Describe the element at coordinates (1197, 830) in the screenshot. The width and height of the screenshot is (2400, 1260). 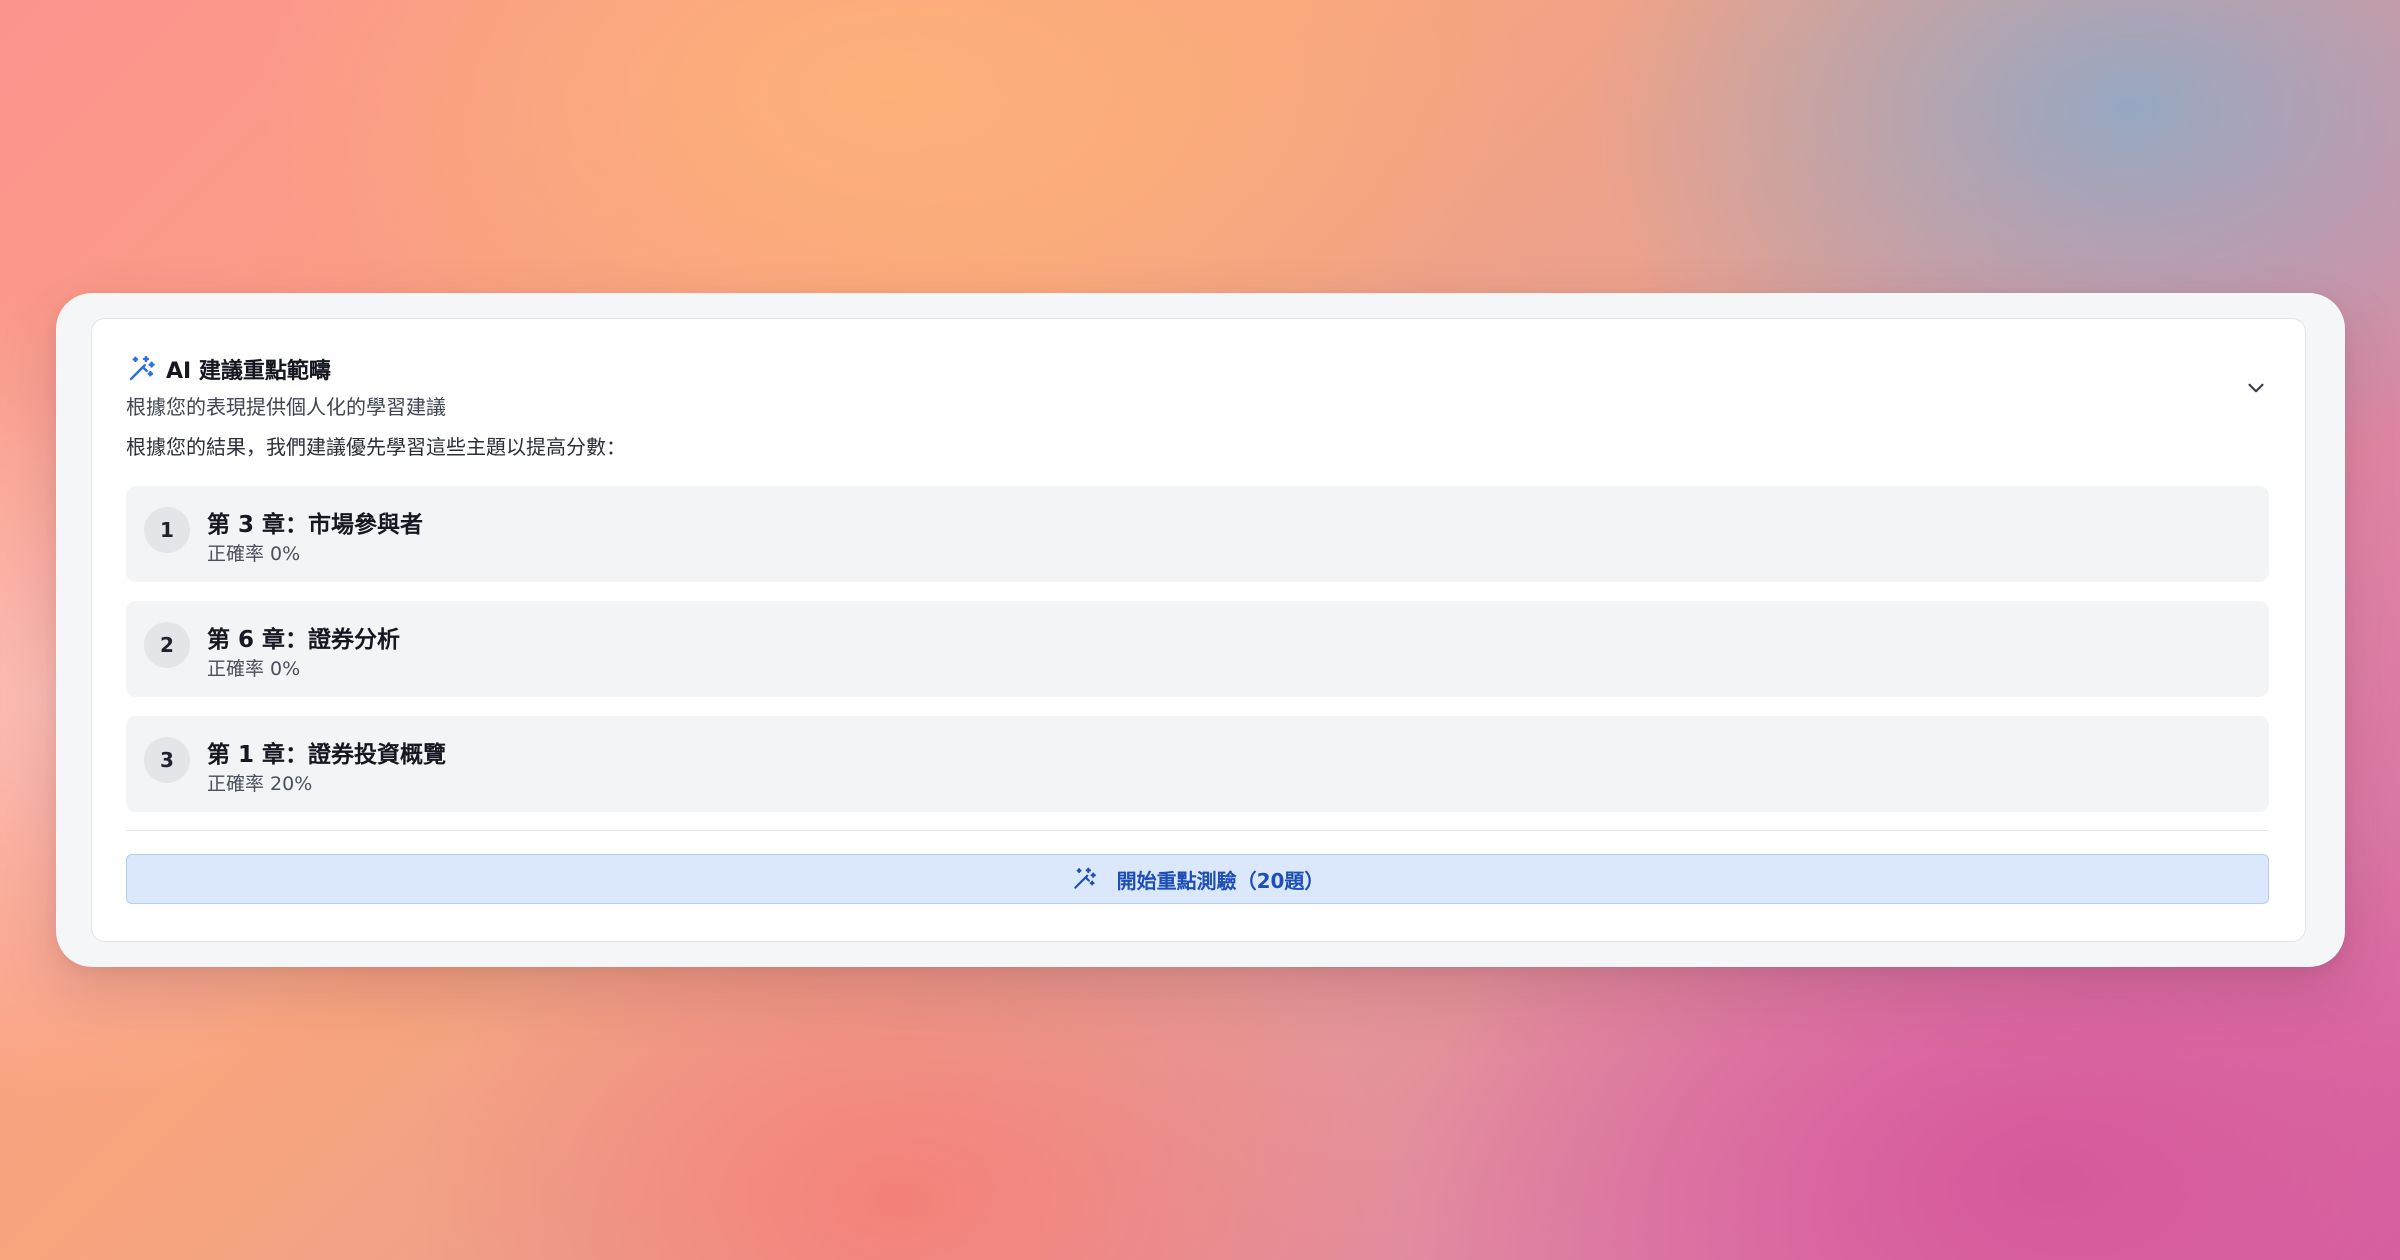
I see `divider` at that location.